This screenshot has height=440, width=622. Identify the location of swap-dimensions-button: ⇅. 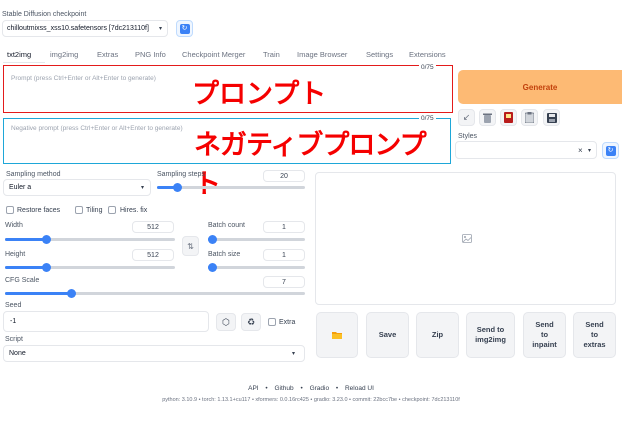
(190, 246).